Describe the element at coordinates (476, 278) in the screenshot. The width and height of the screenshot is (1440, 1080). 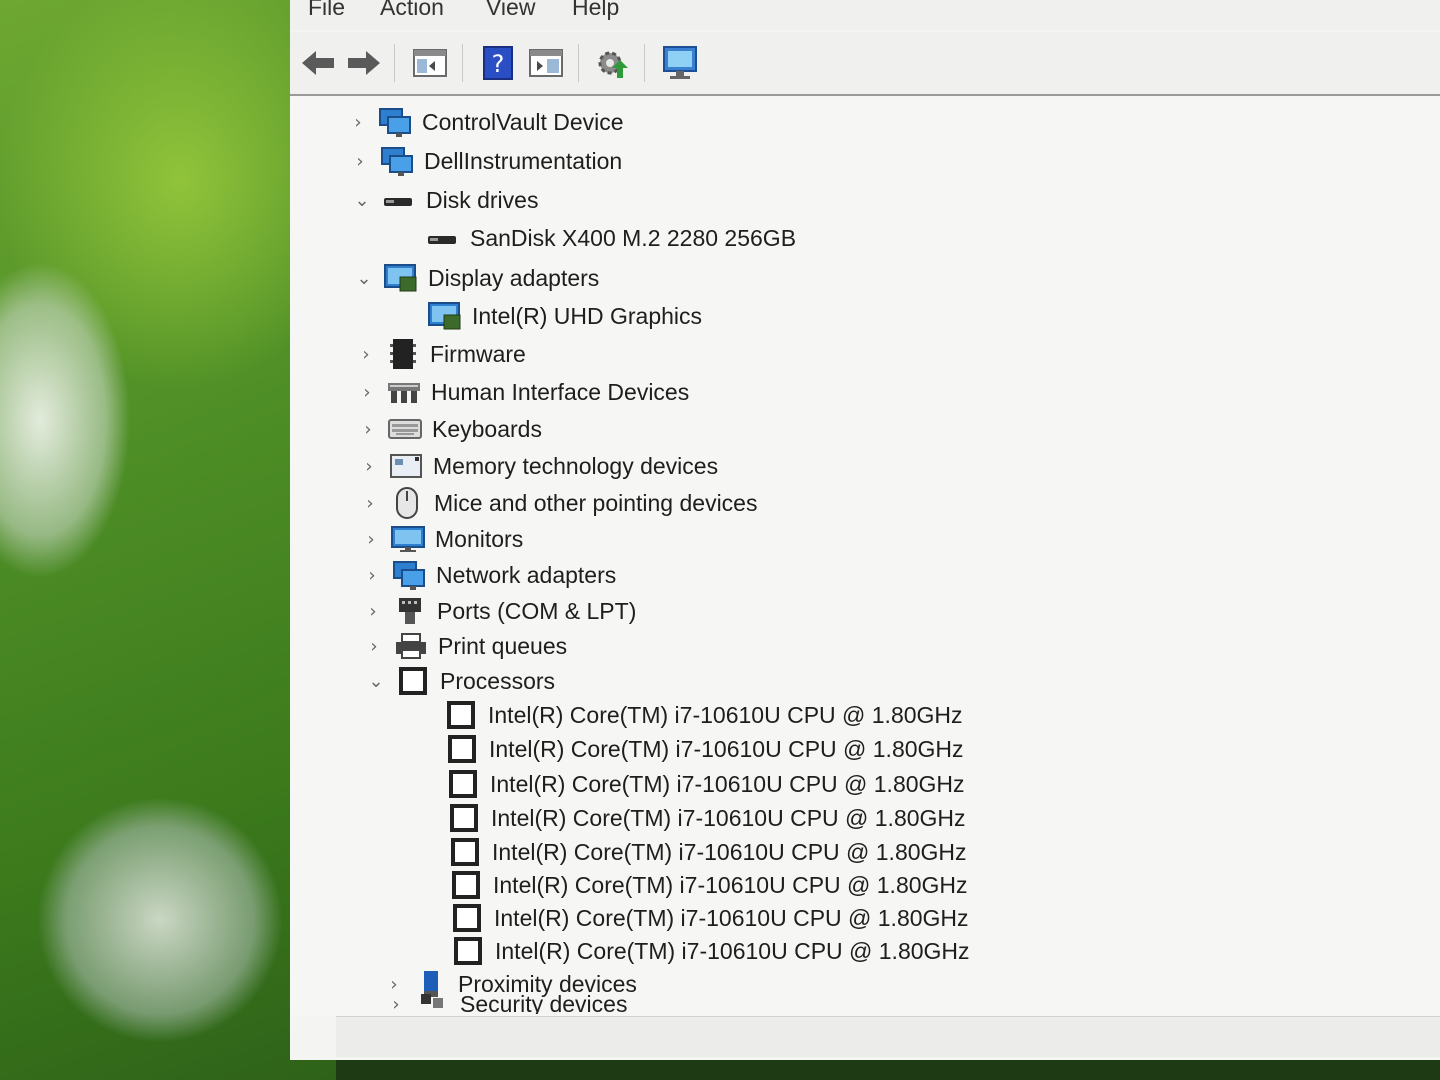
I see `tree-node-display-adapters: ⌄ Display adapters` at that location.